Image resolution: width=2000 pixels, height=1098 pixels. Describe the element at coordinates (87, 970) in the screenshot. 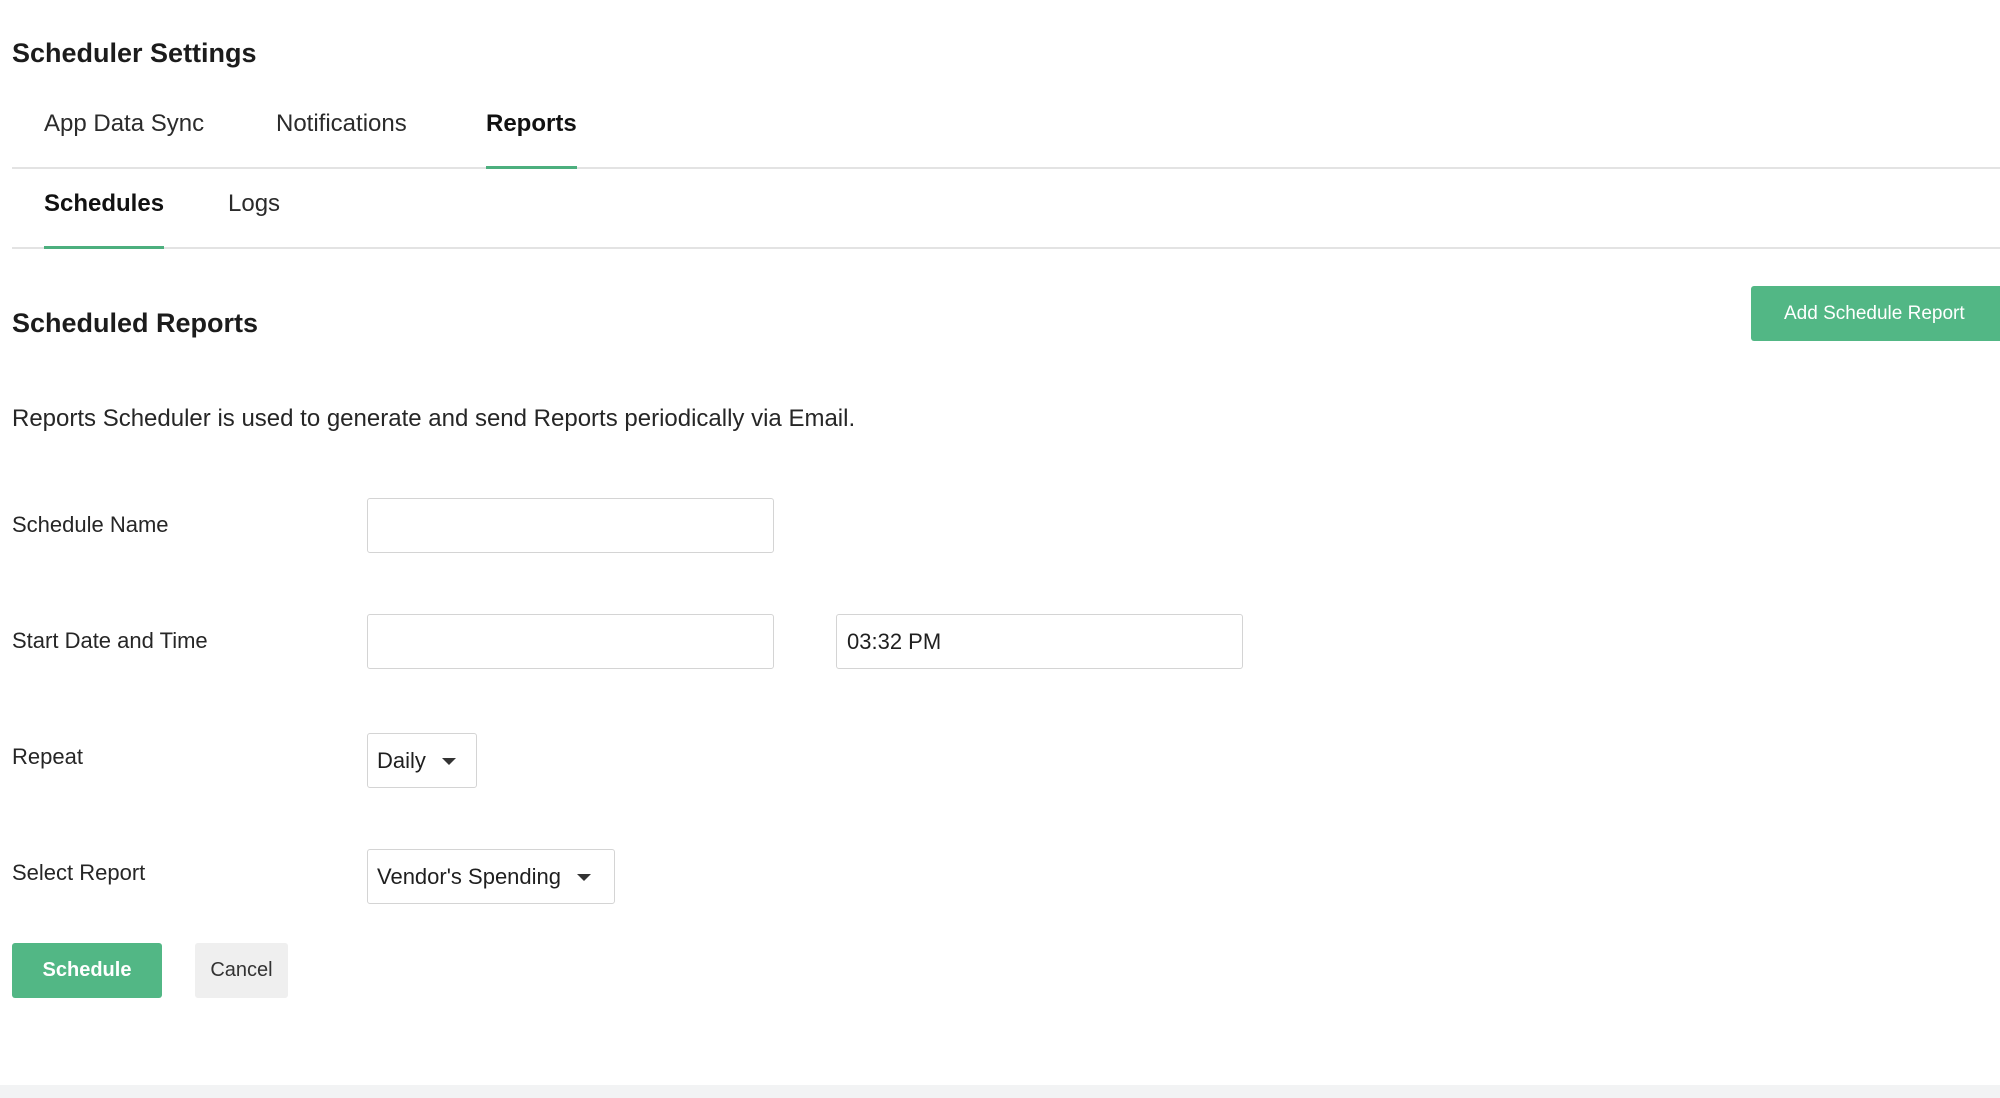

I see `schedule-button: Schedule` at that location.